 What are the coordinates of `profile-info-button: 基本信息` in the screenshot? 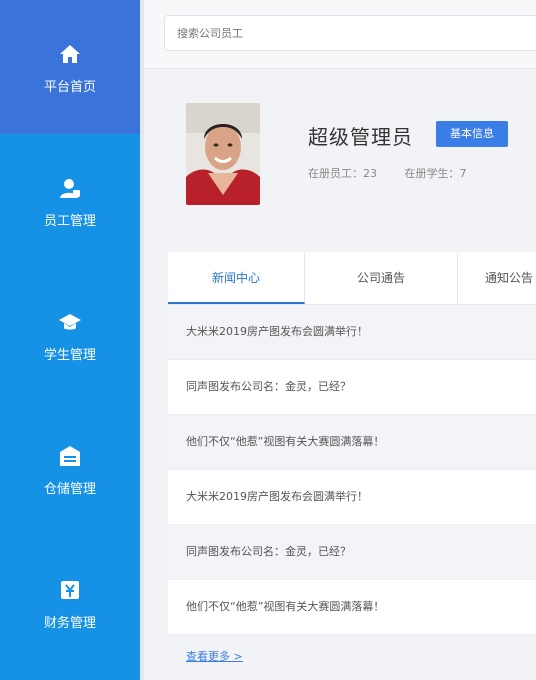 It's located at (472, 134).